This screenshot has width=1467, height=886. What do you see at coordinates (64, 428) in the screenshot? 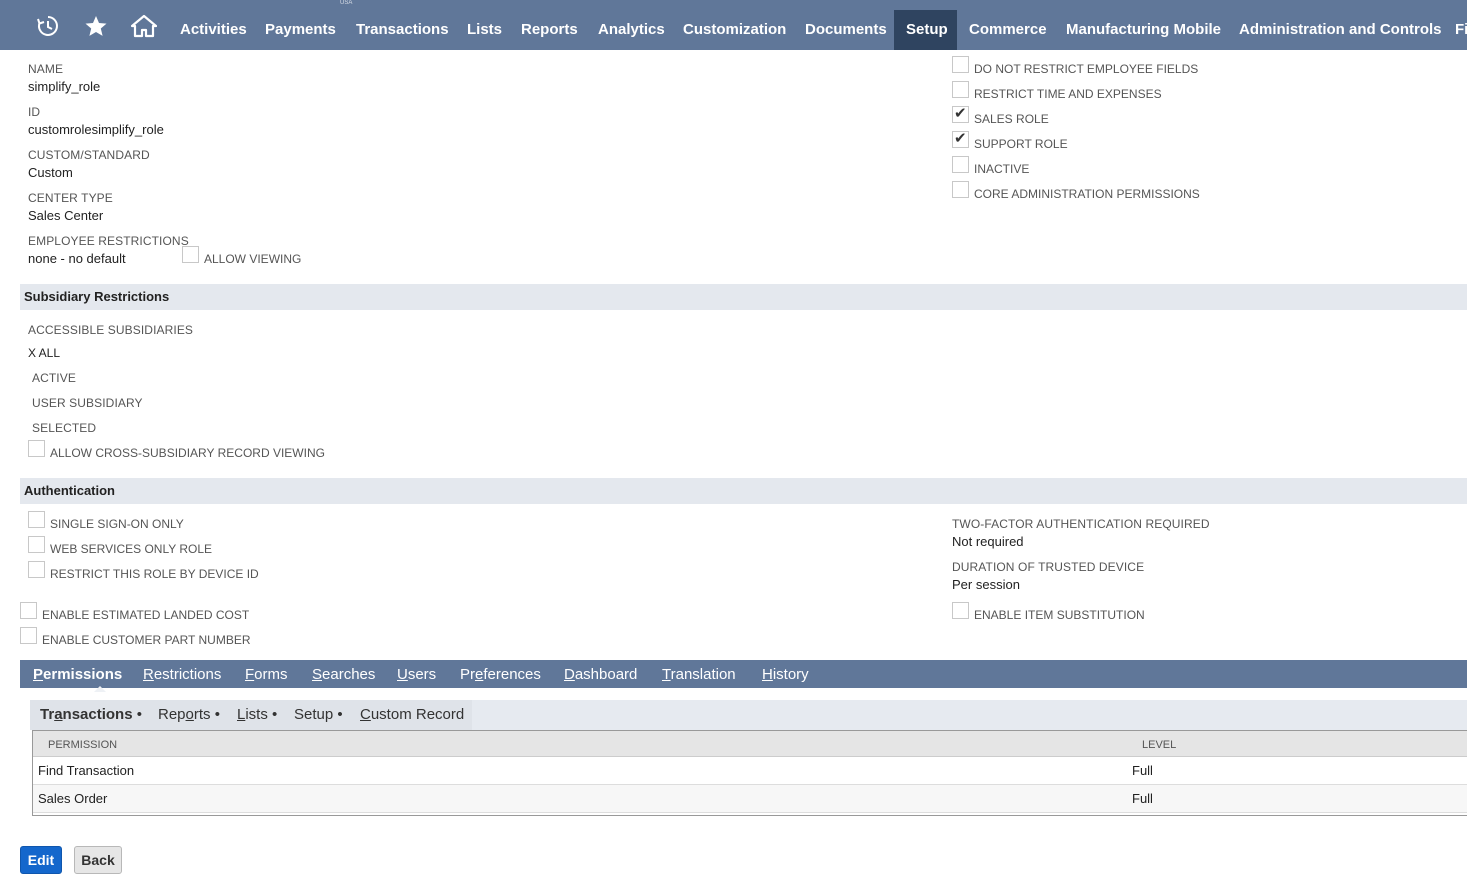
I see `subsidiary-option-selected: SELECTED` at bounding box center [64, 428].